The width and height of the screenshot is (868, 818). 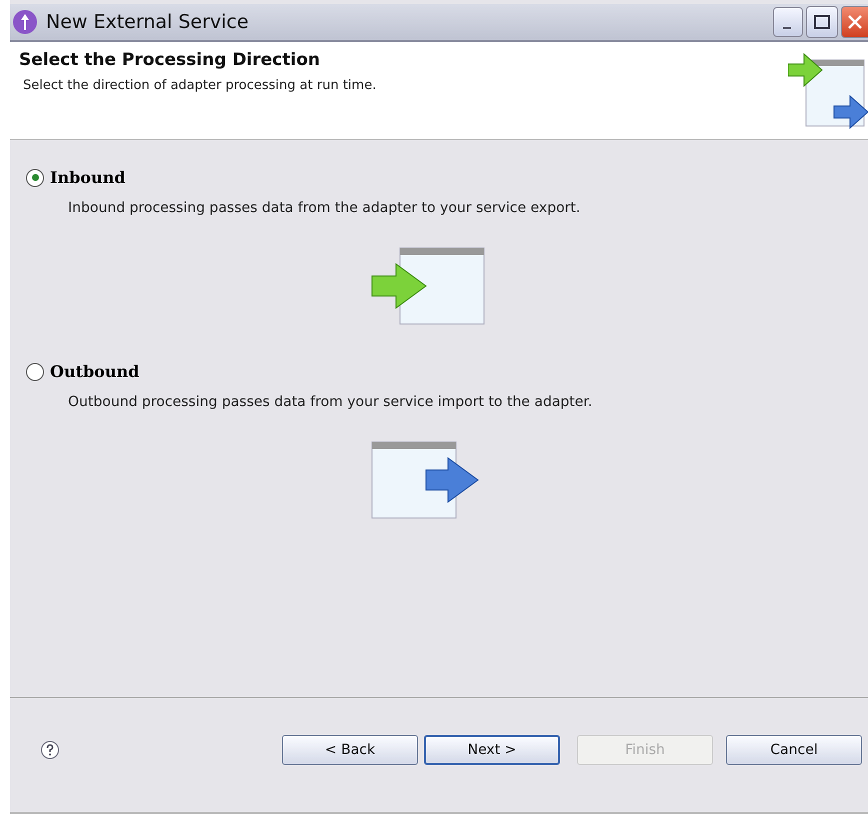 I want to click on wizard-button: Next >, so click(x=492, y=750).